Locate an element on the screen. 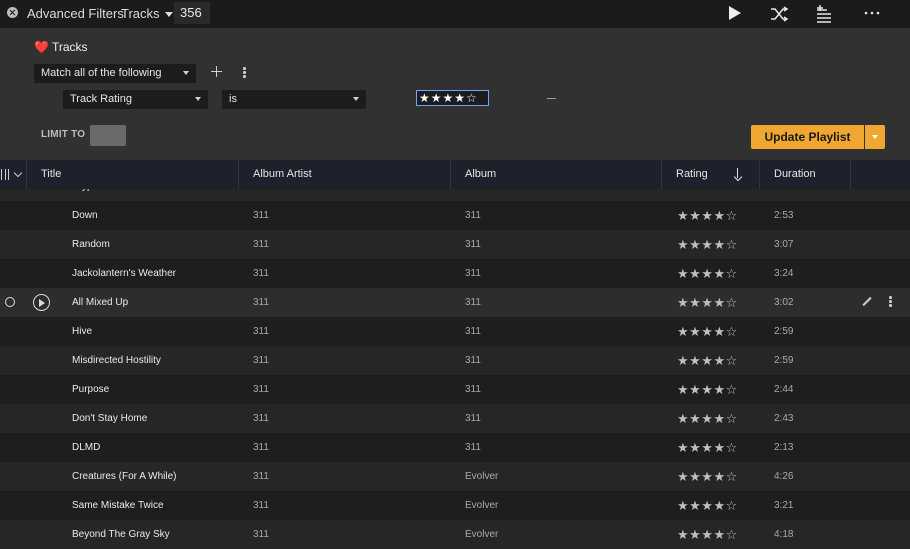  track-duration: 2:44 is located at coordinates (784, 389).